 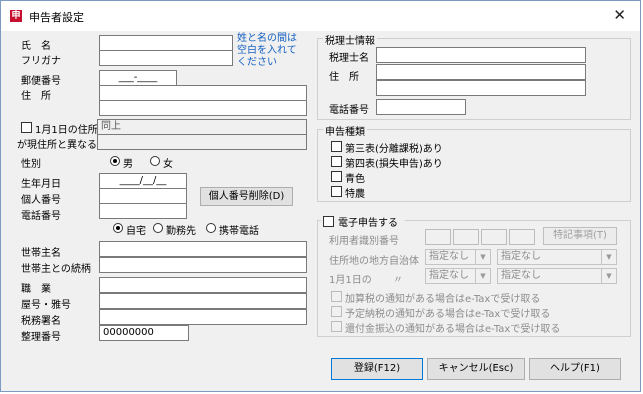 I want to click on occupation-label: 職 業, so click(x=36, y=289).